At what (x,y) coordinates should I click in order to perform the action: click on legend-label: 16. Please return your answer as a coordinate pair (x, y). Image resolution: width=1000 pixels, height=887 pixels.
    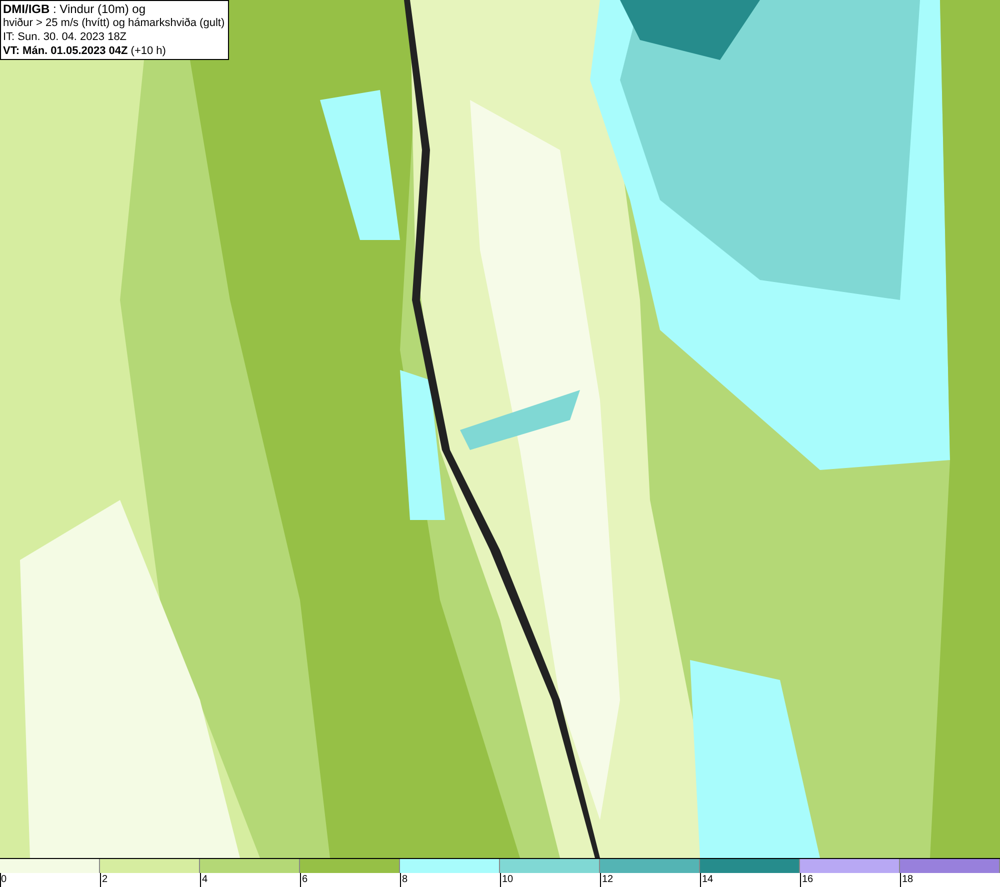
    Looking at the image, I should click on (807, 880).